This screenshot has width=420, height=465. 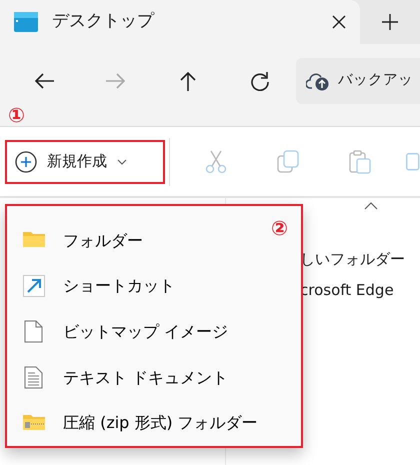 I want to click on refresh-icon, so click(x=260, y=81).